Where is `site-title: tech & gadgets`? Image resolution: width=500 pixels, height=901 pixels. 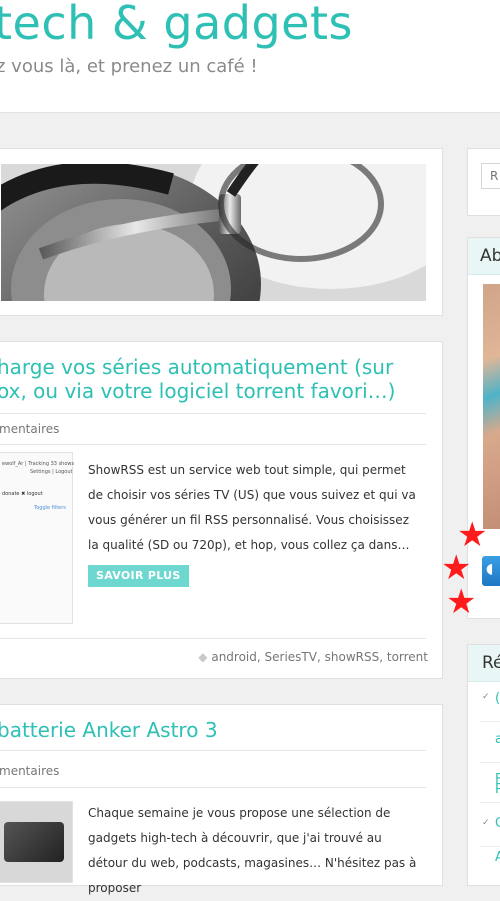
site-title: tech & gadgets is located at coordinates (176, 25).